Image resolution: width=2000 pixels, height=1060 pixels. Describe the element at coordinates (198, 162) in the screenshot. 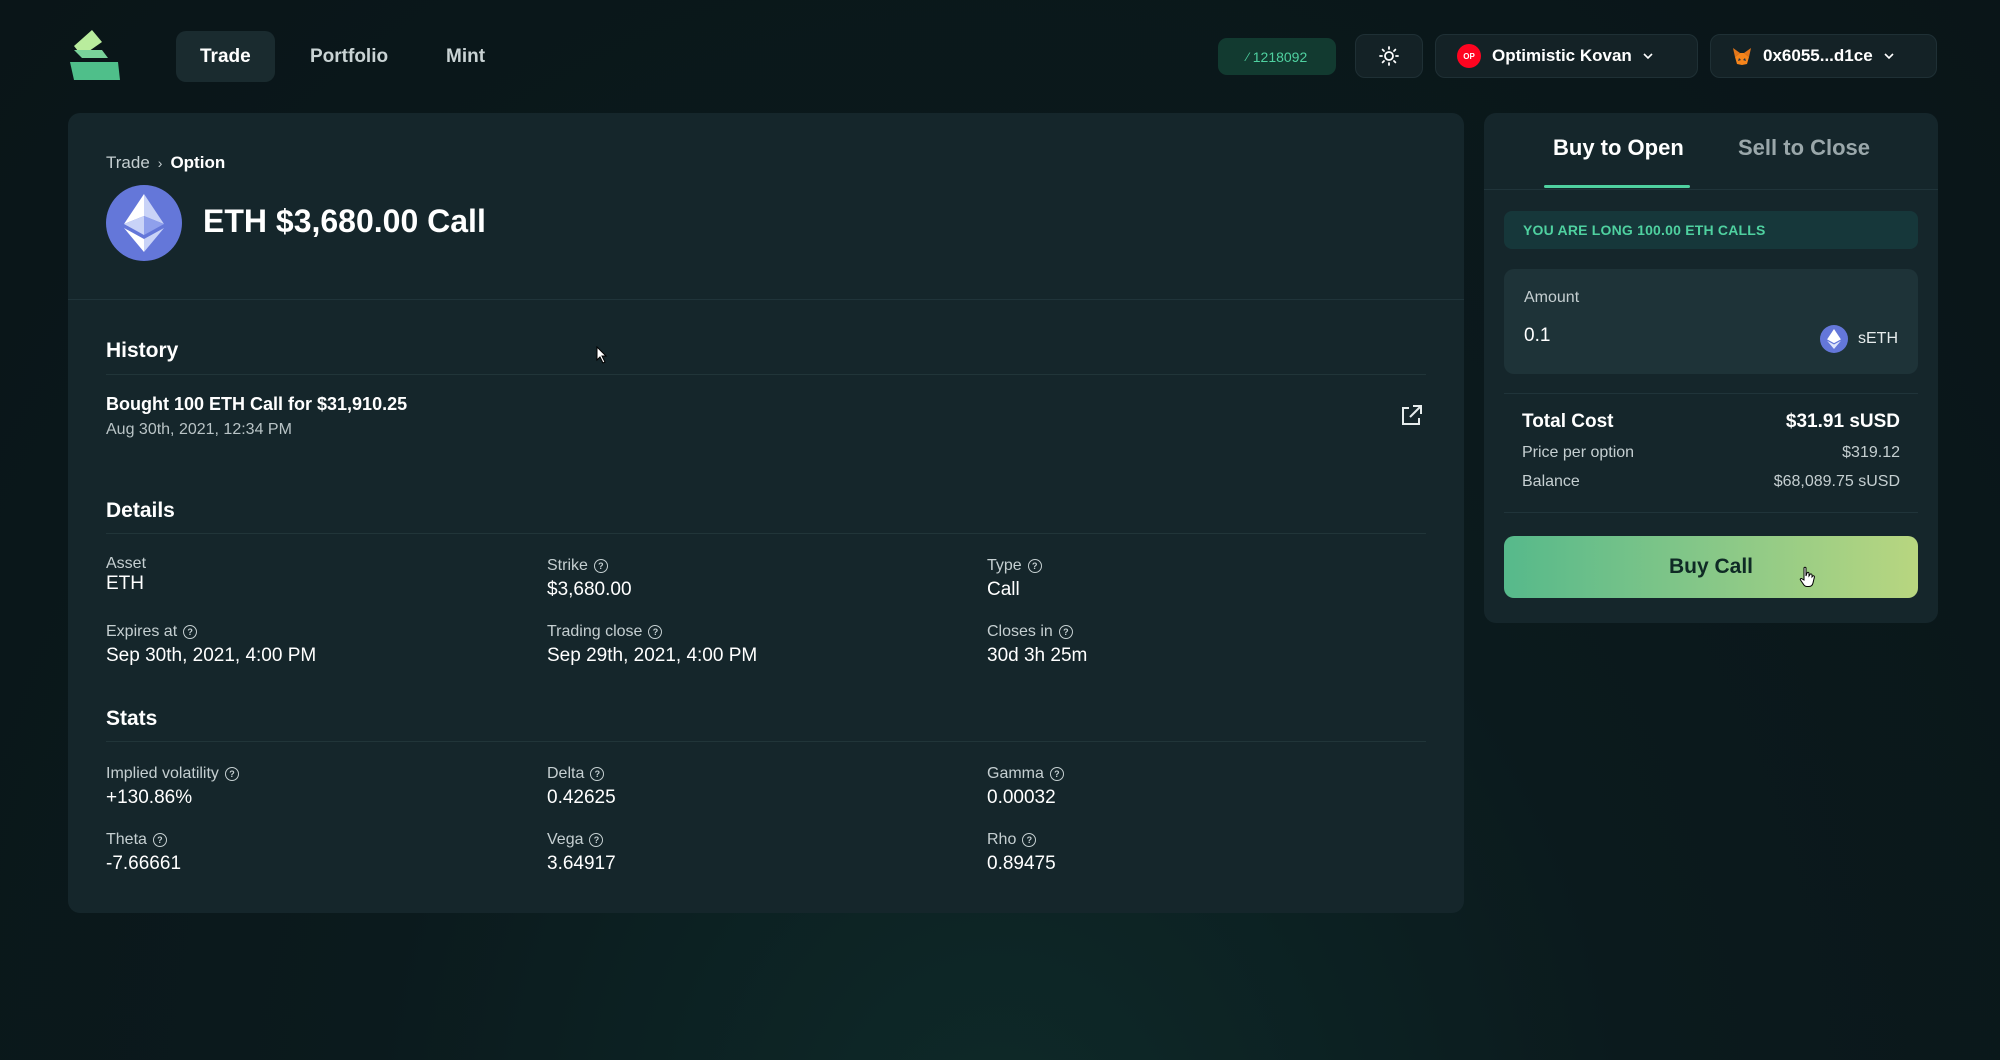

I see `breadcrumb-current: Option` at that location.